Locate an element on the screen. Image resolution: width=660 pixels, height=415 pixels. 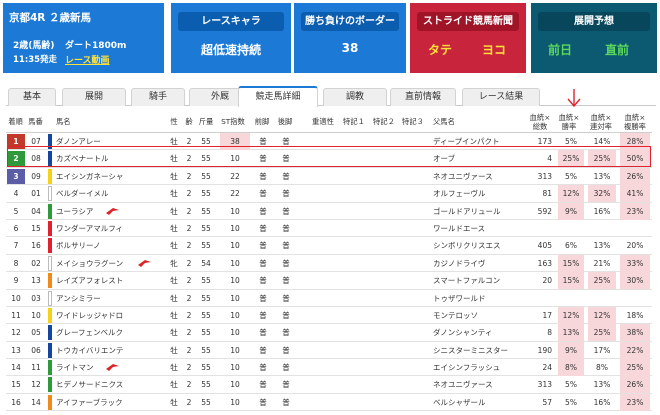
border-value: 38 is located at coordinates (350, 48).